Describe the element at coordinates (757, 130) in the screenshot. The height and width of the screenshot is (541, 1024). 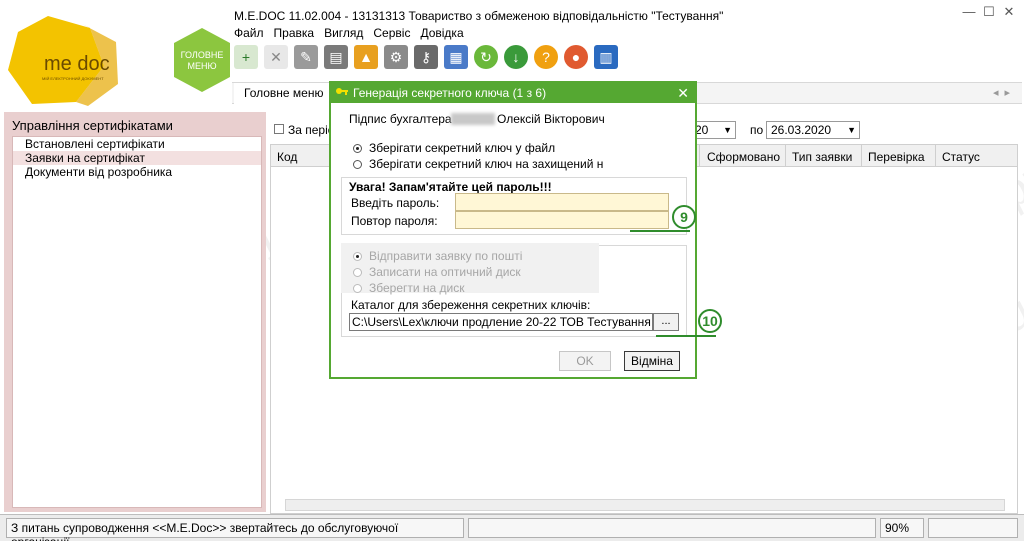
I see `to-label: по` at that location.